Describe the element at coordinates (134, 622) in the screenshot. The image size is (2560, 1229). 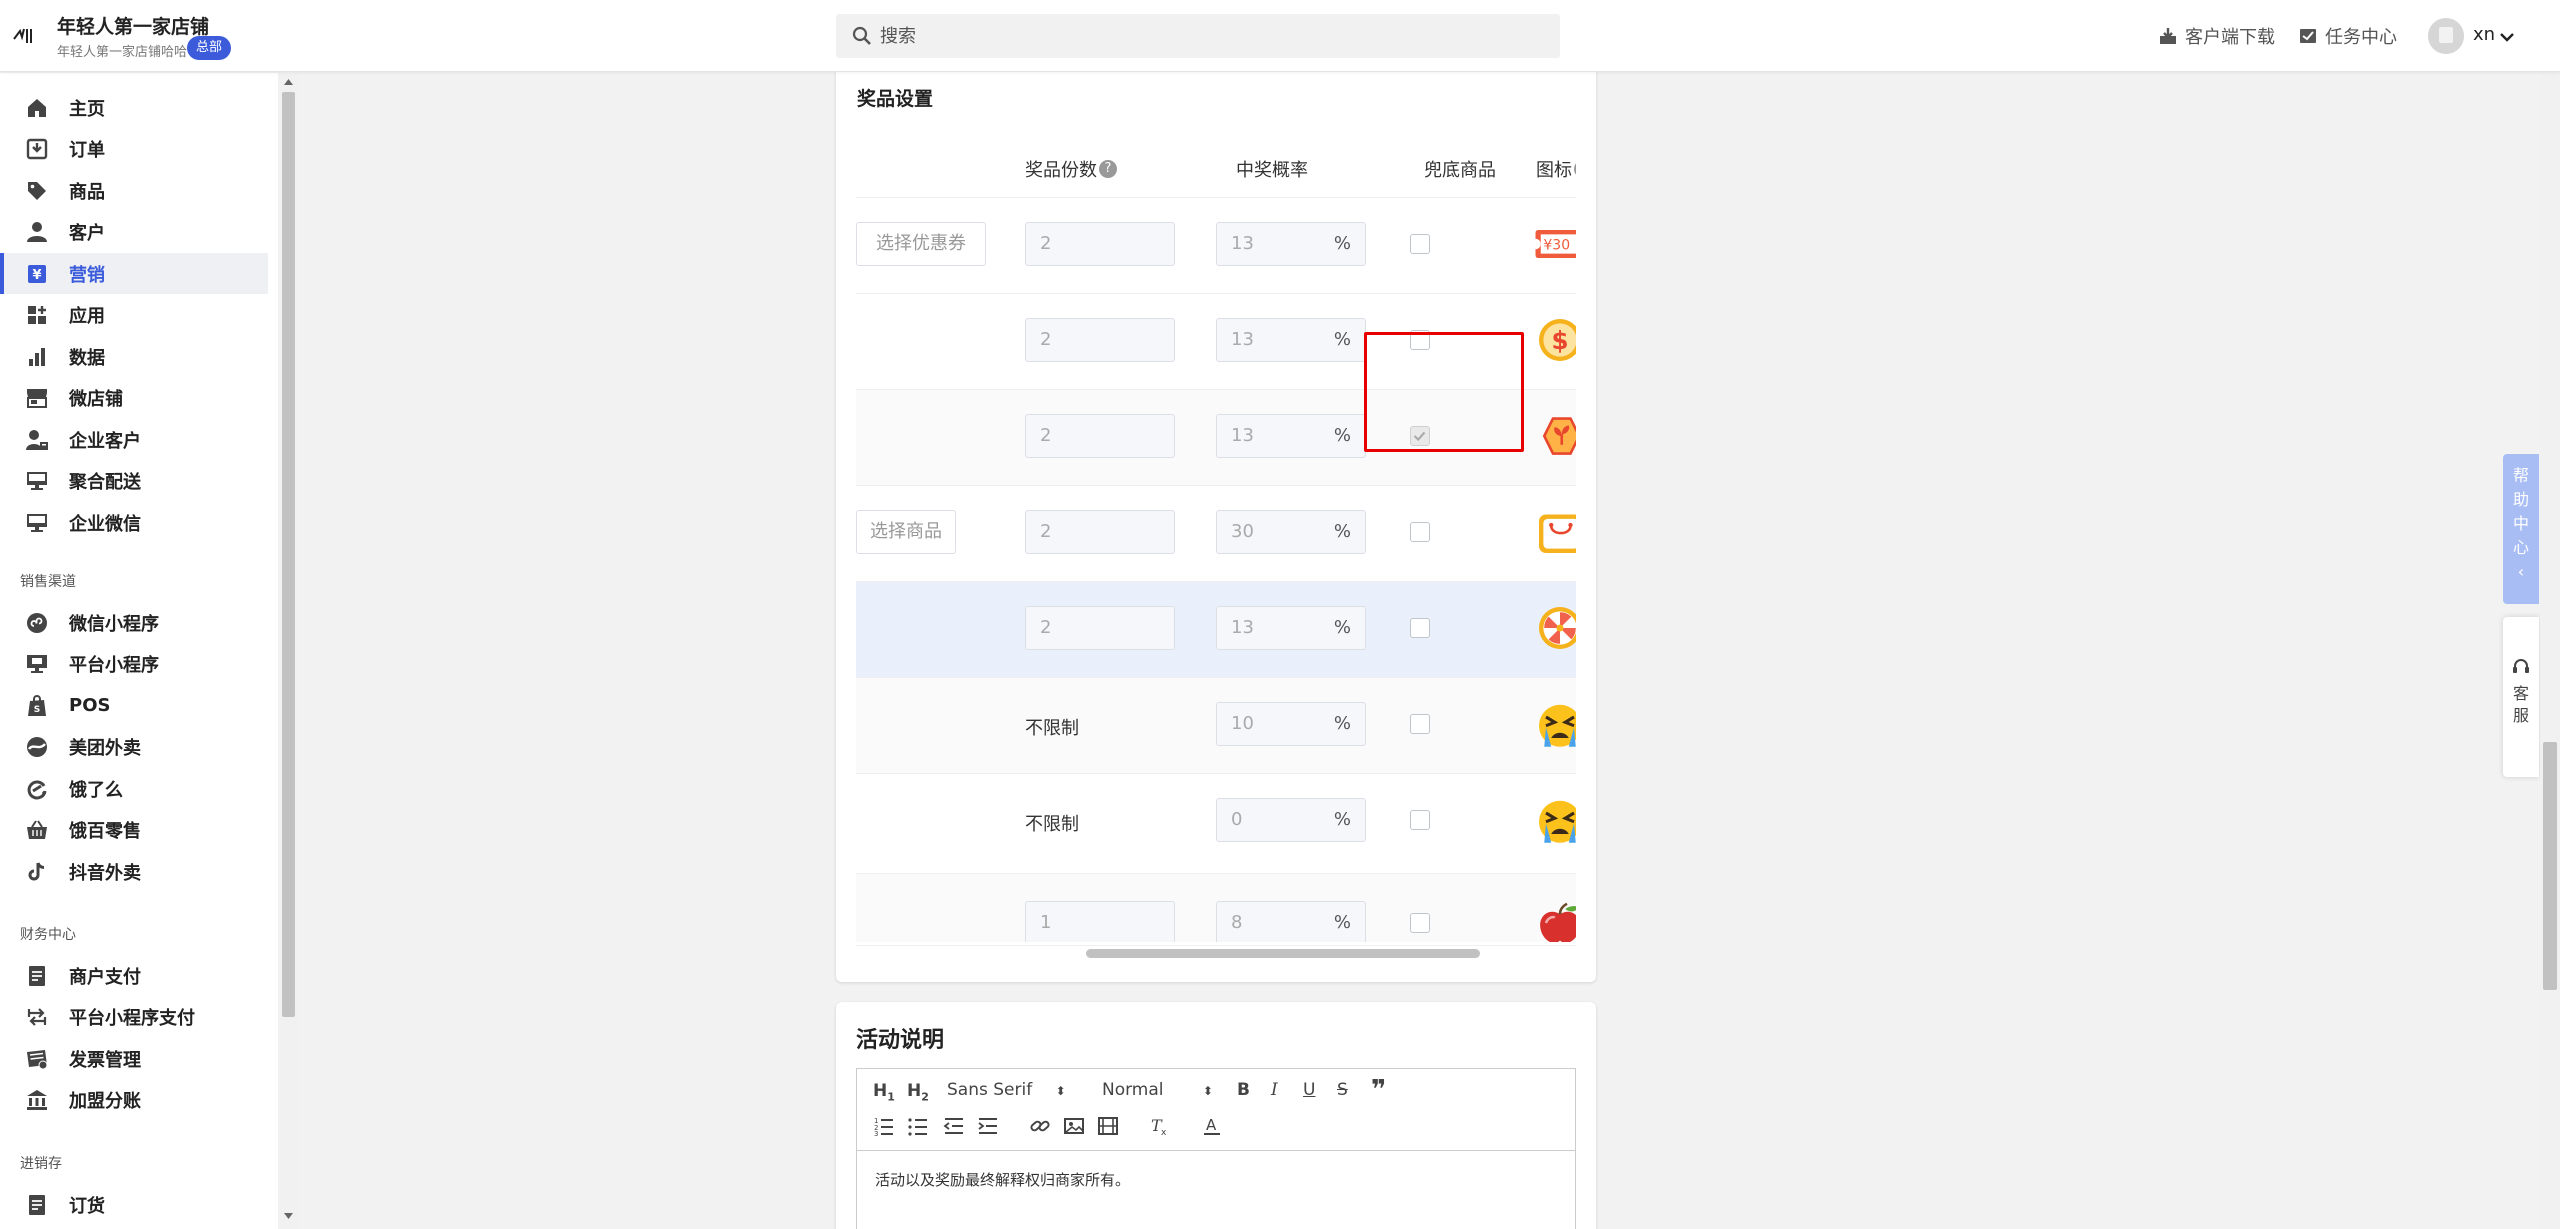
I see `sidebar-item: 微信小程序` at that location.